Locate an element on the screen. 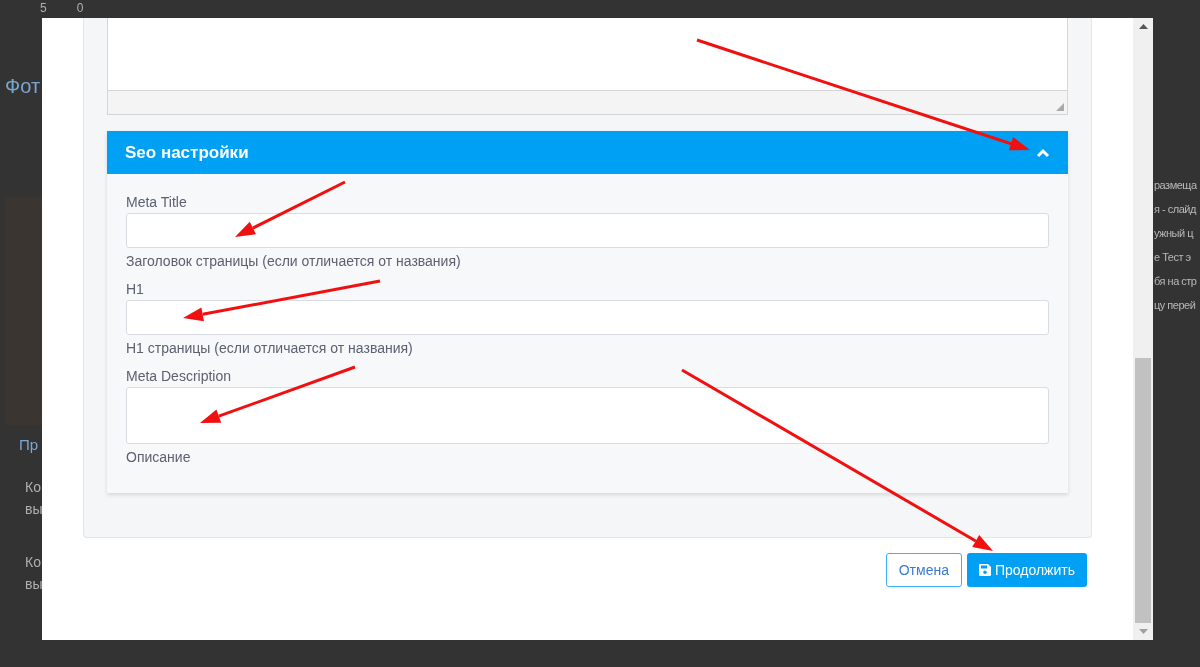 The height and width of the screenshot is (667, 1200). chevron-up-icon is located at coordinates (1043, 152).